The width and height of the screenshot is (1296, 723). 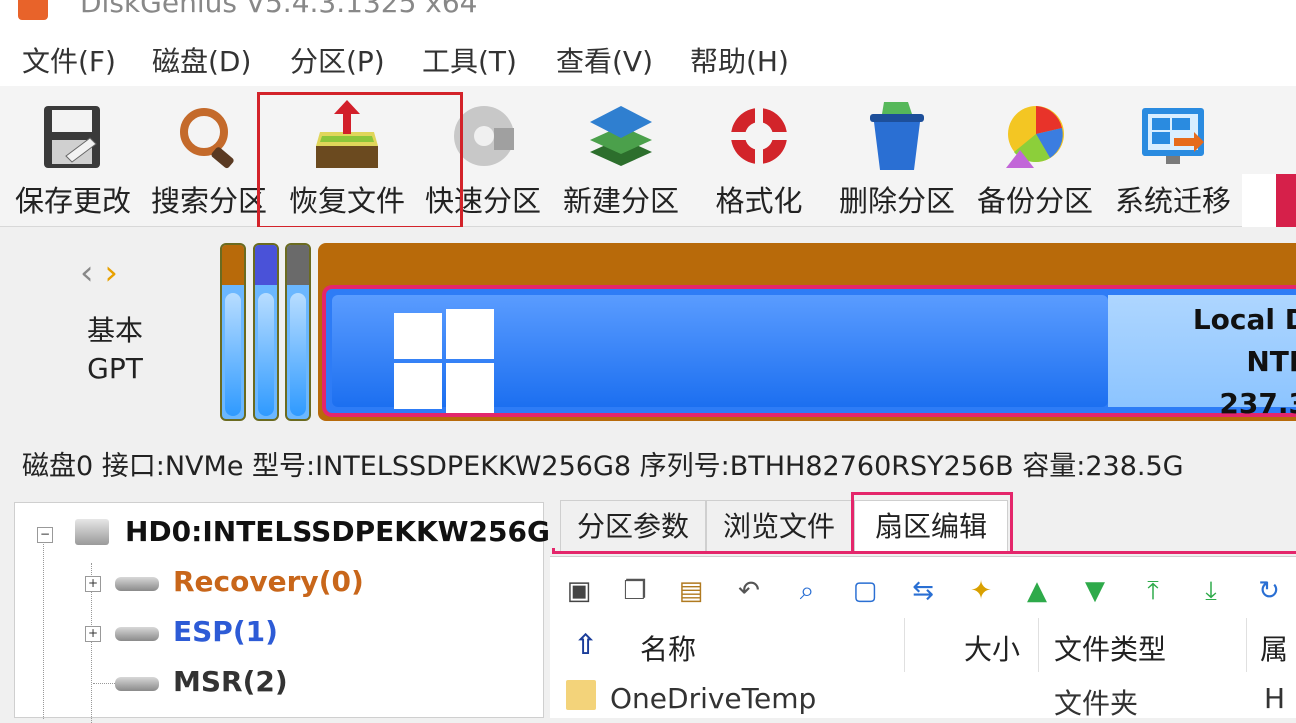 What do you see at coordinates (298, 332) in the screenshot?
I see `partition-msr-block` at bounding box center [298, 332].